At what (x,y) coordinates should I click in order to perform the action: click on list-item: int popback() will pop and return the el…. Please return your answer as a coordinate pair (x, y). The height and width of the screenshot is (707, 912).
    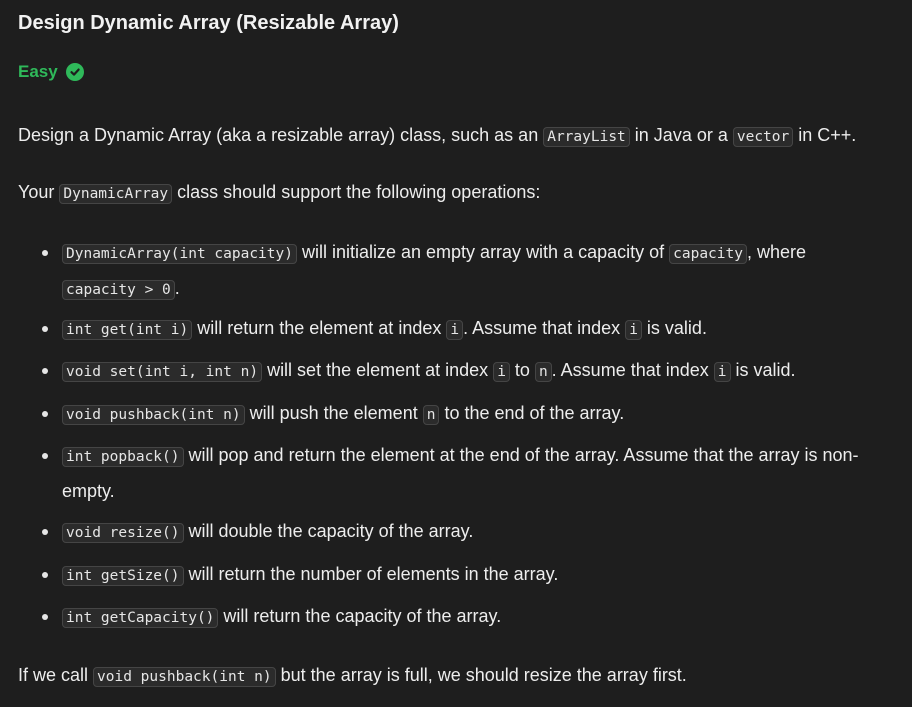
    Looking at the image, I should click on (458, 473).